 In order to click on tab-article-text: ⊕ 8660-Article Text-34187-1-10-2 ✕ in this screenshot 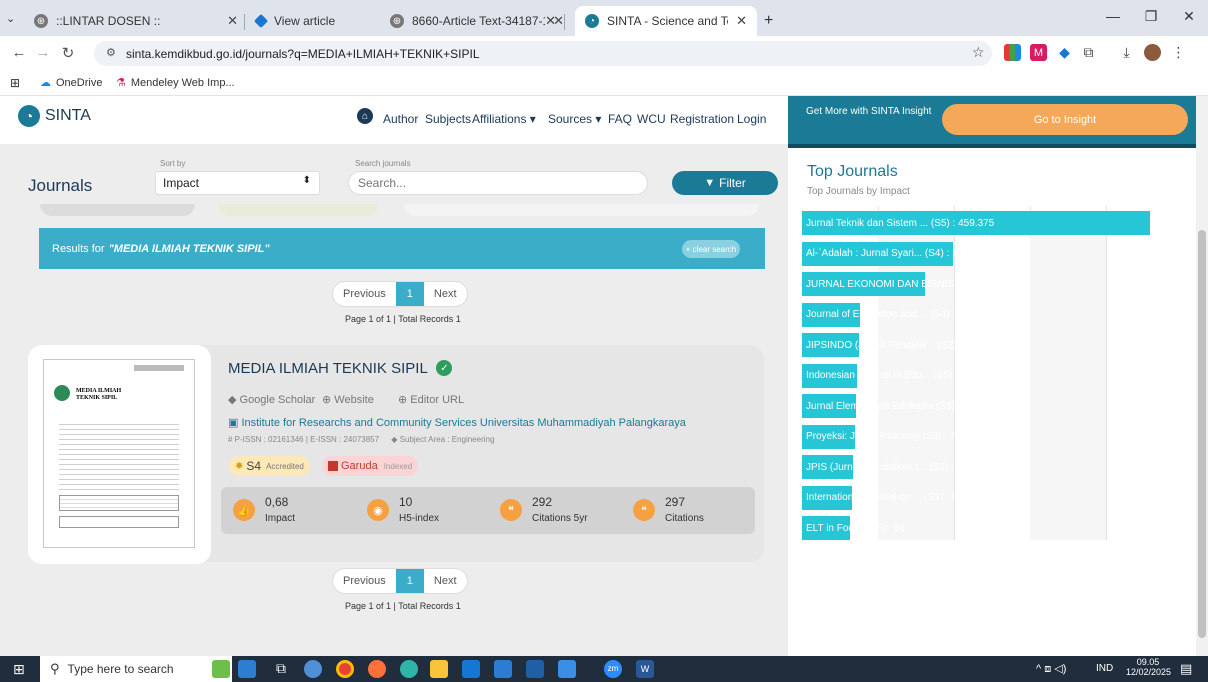, I will do `click(477, 21)`.